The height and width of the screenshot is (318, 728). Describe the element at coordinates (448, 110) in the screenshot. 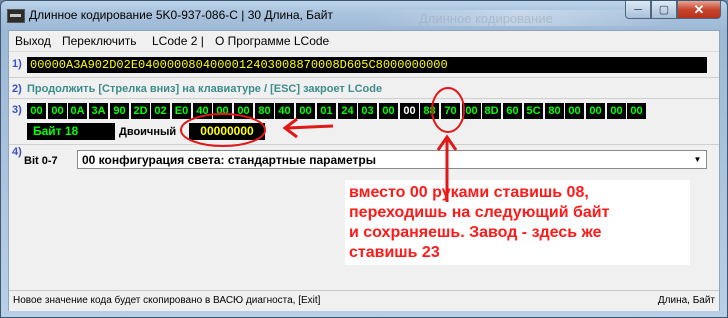

I see `highlight-circle-byte` at that location.